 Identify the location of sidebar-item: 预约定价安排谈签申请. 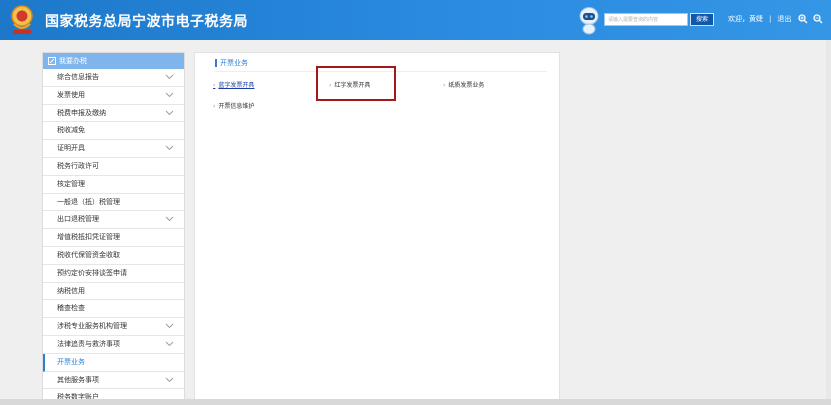
(113, 274).